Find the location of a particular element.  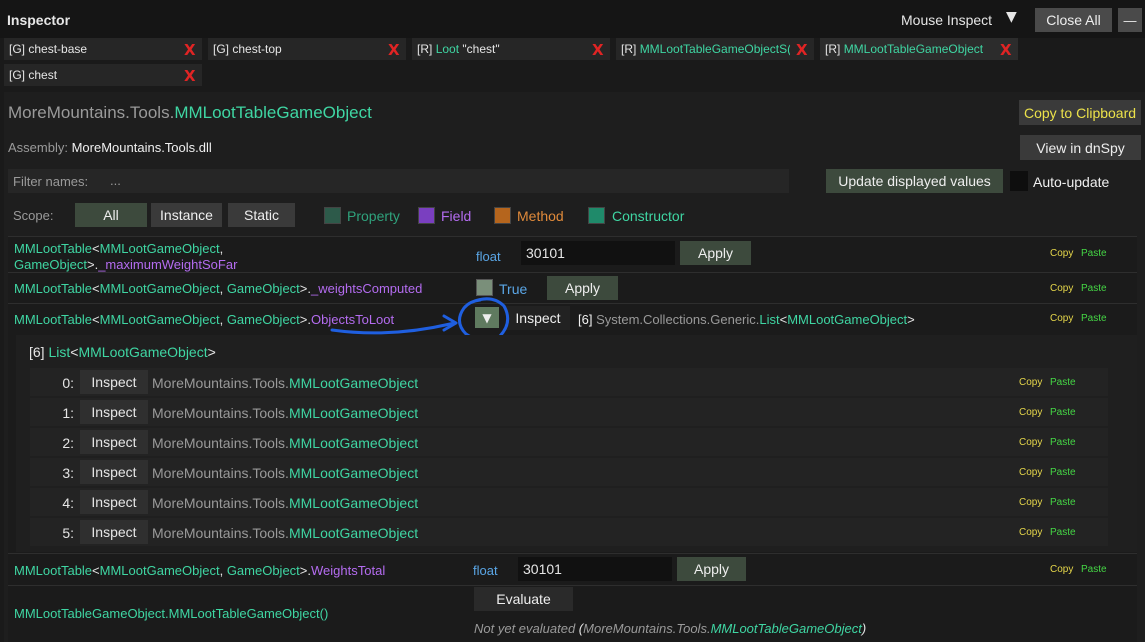

auto-update-checkbox is located at coordinates (1019, 181).